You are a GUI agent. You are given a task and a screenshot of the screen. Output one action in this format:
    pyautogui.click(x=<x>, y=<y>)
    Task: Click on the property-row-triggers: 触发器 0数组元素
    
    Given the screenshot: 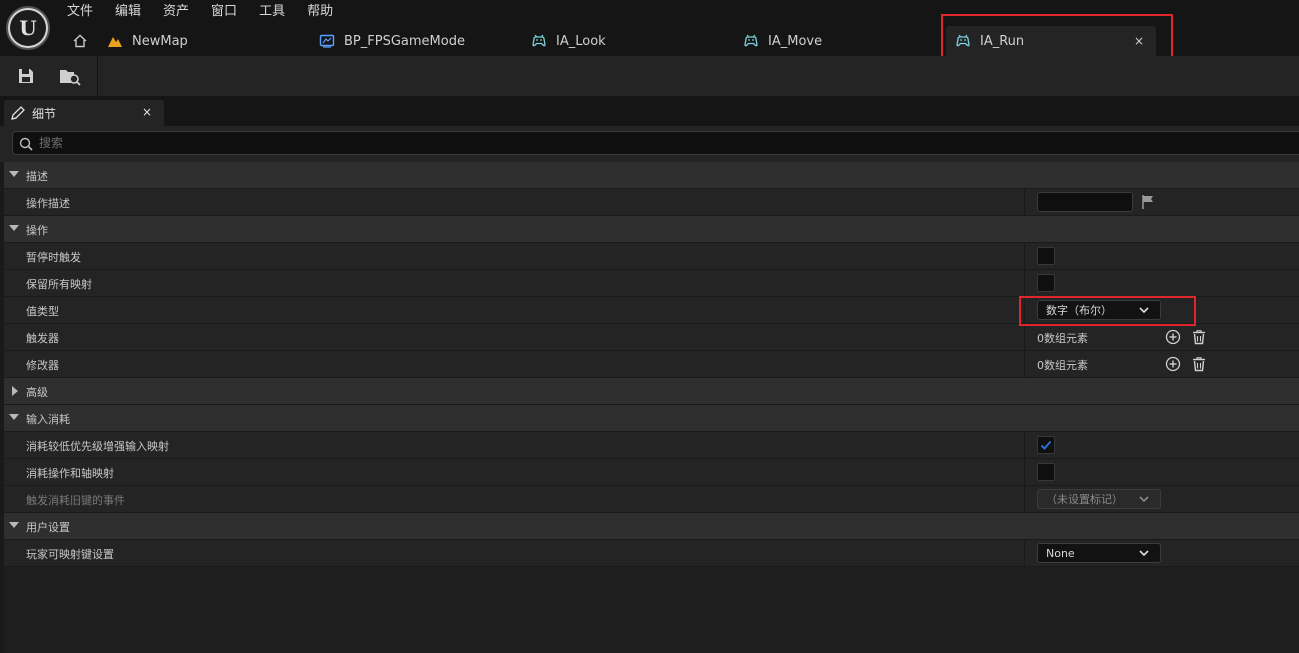 What is the action you would take?
    pyautogui.click(x=651, y=337)
    